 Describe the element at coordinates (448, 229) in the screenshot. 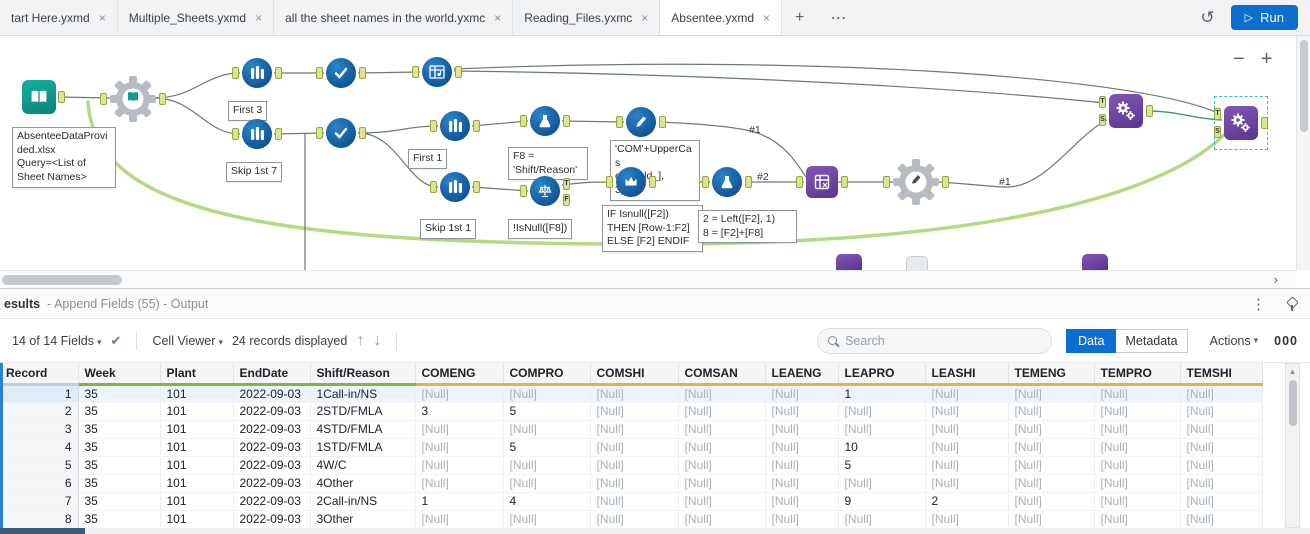

I see `annotation-skip-1st-1: Skip 1st 1` at that location.